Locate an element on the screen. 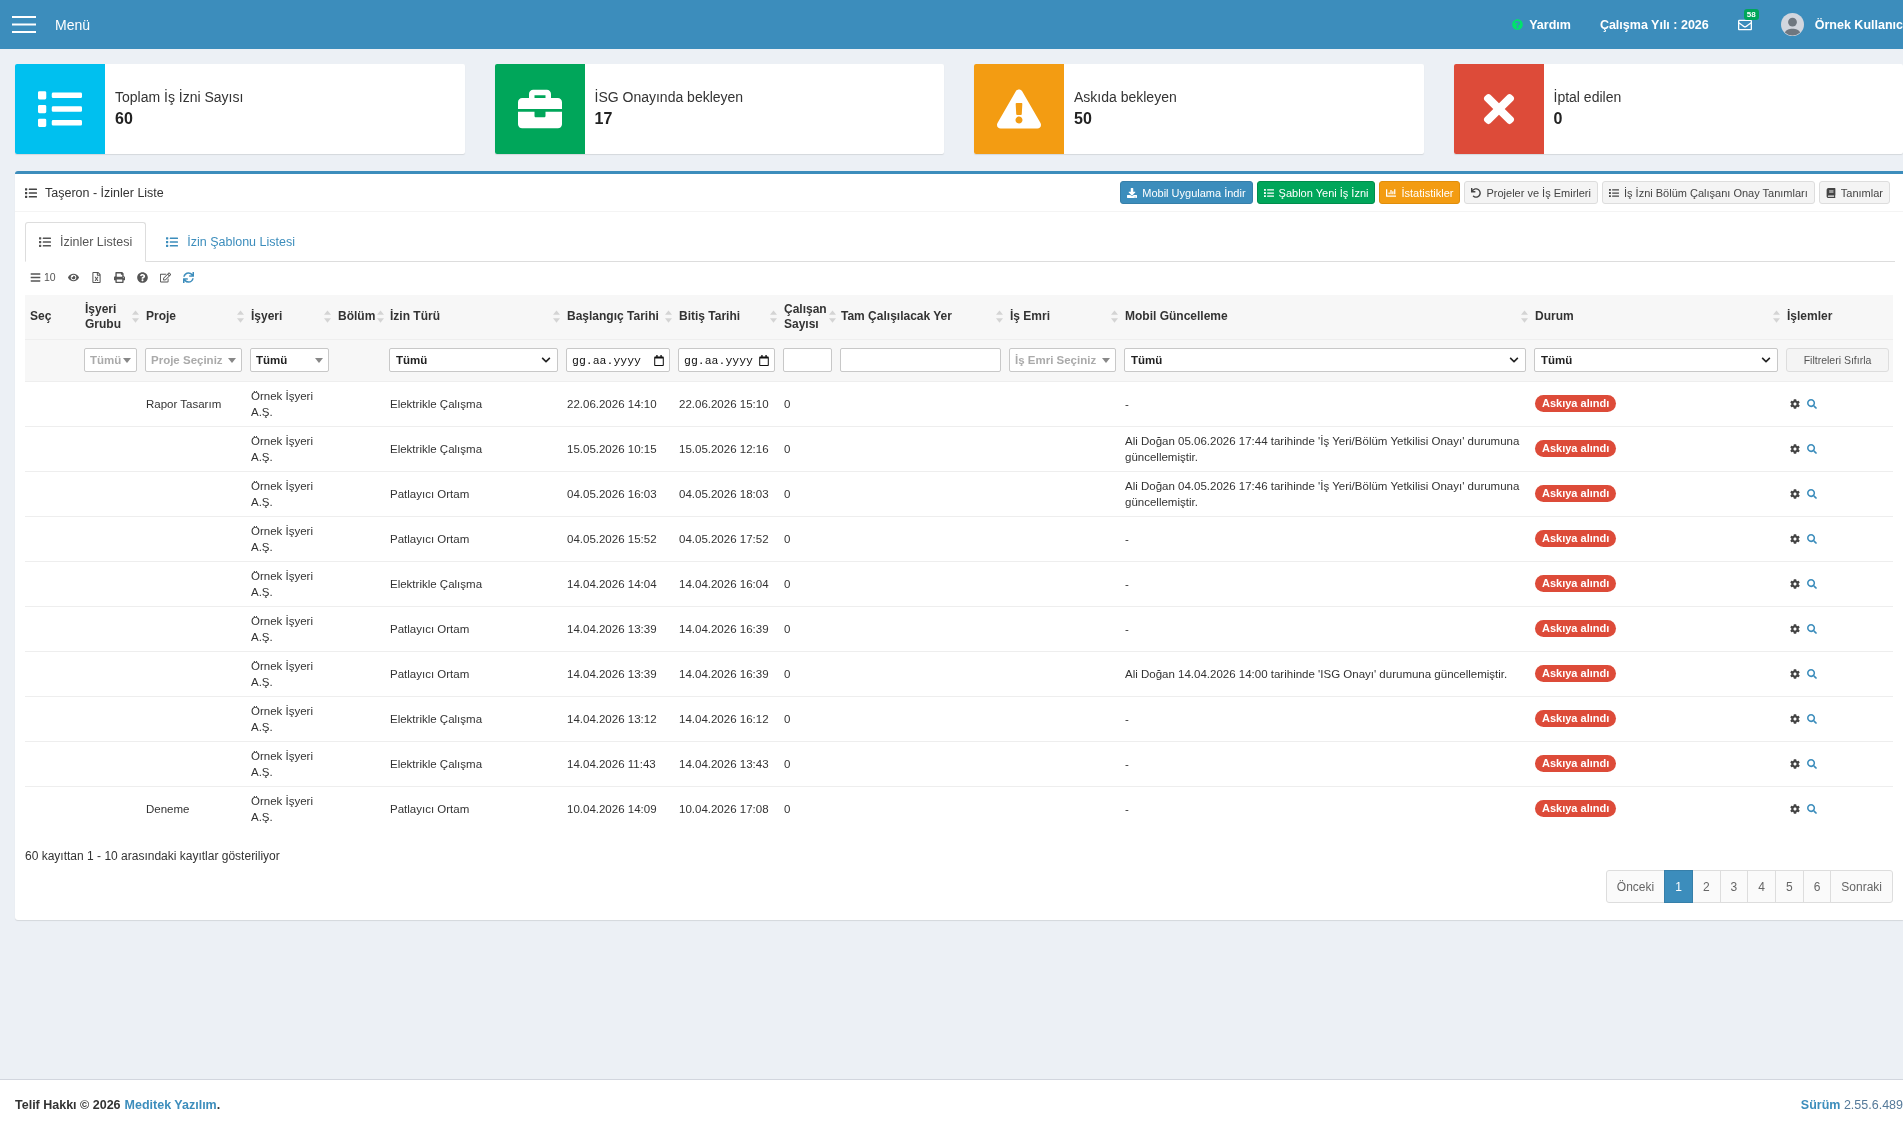 Image resolution: width=1903 pixels, height=1130 pixels. table-cell: 14.04.2026 16:39 is located at coordinates (726, 628).